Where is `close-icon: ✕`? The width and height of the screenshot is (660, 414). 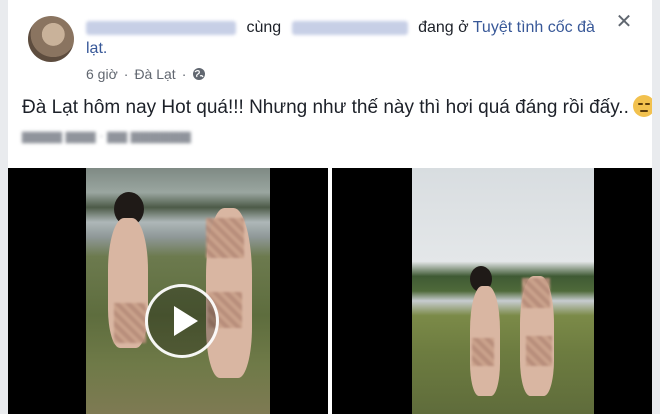
close-icon: ✕ is located at coordinates (624, 22).